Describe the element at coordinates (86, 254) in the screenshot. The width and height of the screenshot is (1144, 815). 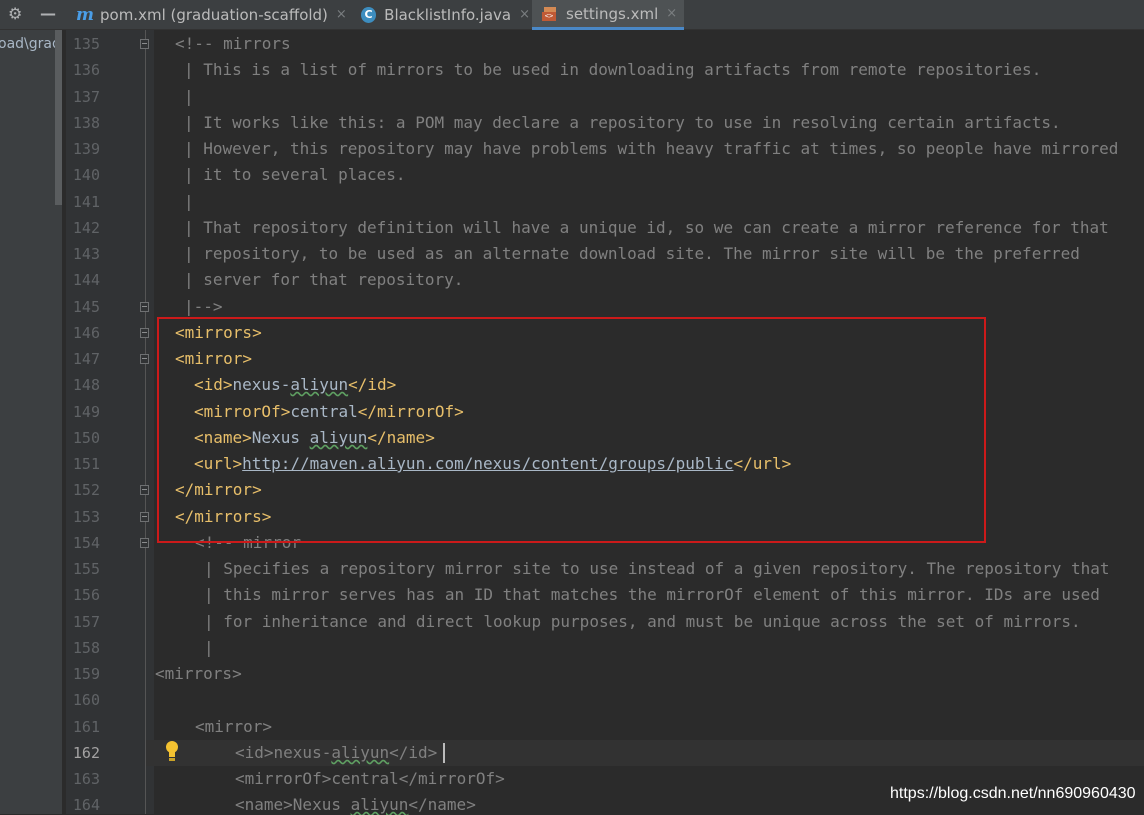
I see `line-number: 143` at that location.